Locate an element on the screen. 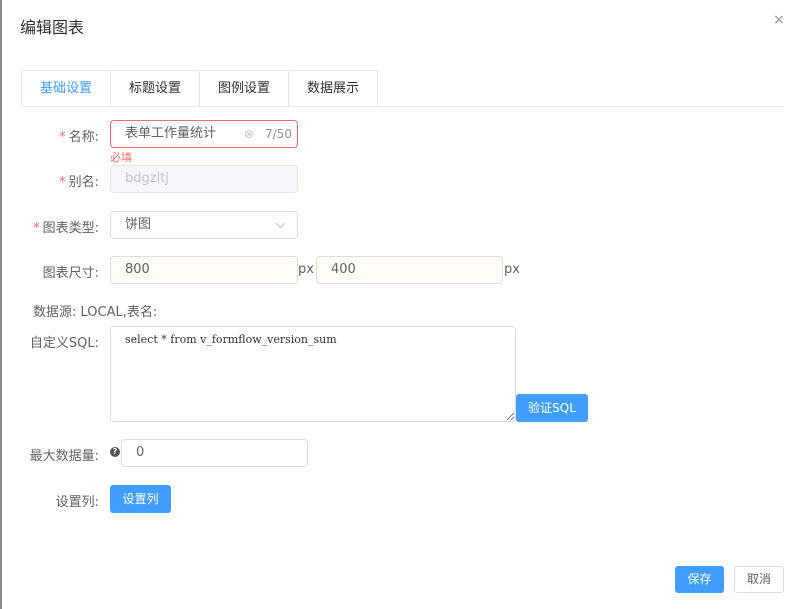  datasource-text: 数据源: LOCAL,表名: is located at coordinates (95, 312).